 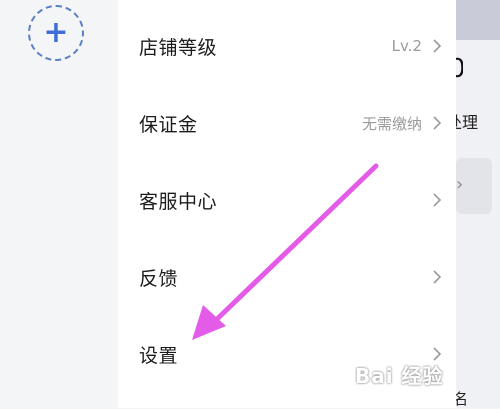 What do you see at coordinates (478, 20) in the screenshot?
I see `background-header` at bounding box center [478, 20].